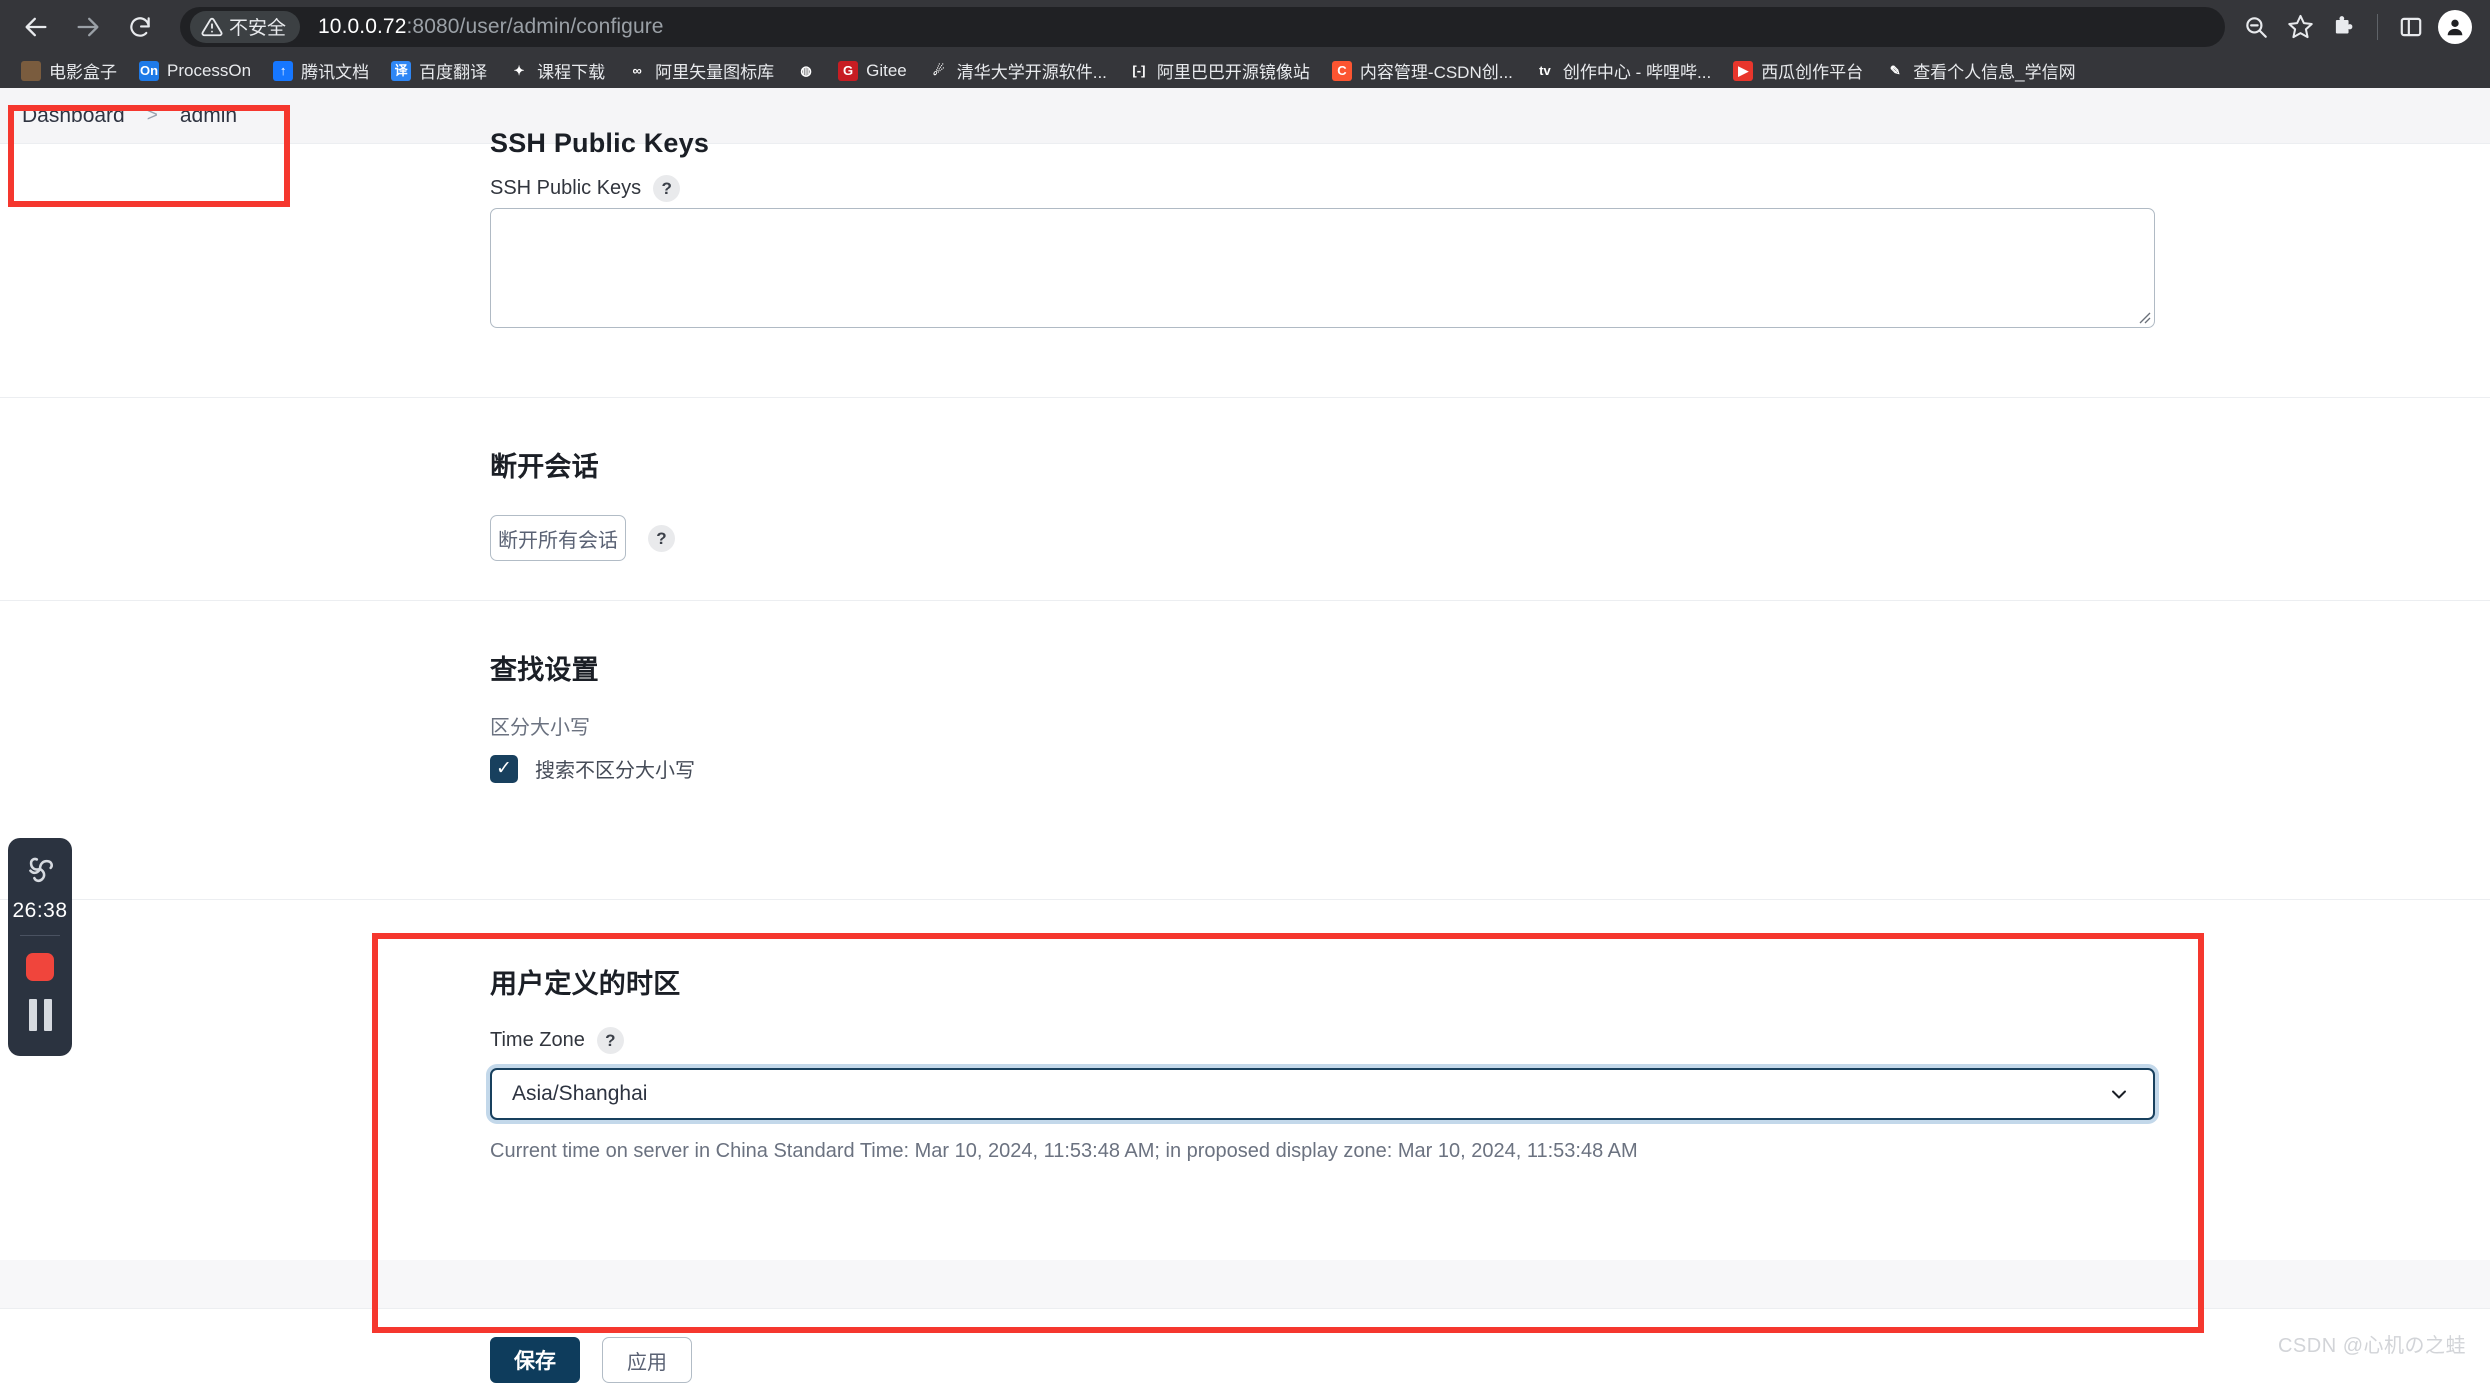 Image resolution: width=2490 pixels, height=1383 pixels. I want to click on browser-chrome: 不安全 10.0.0.72:8080/user/admin/configure, so click(1245, 44).